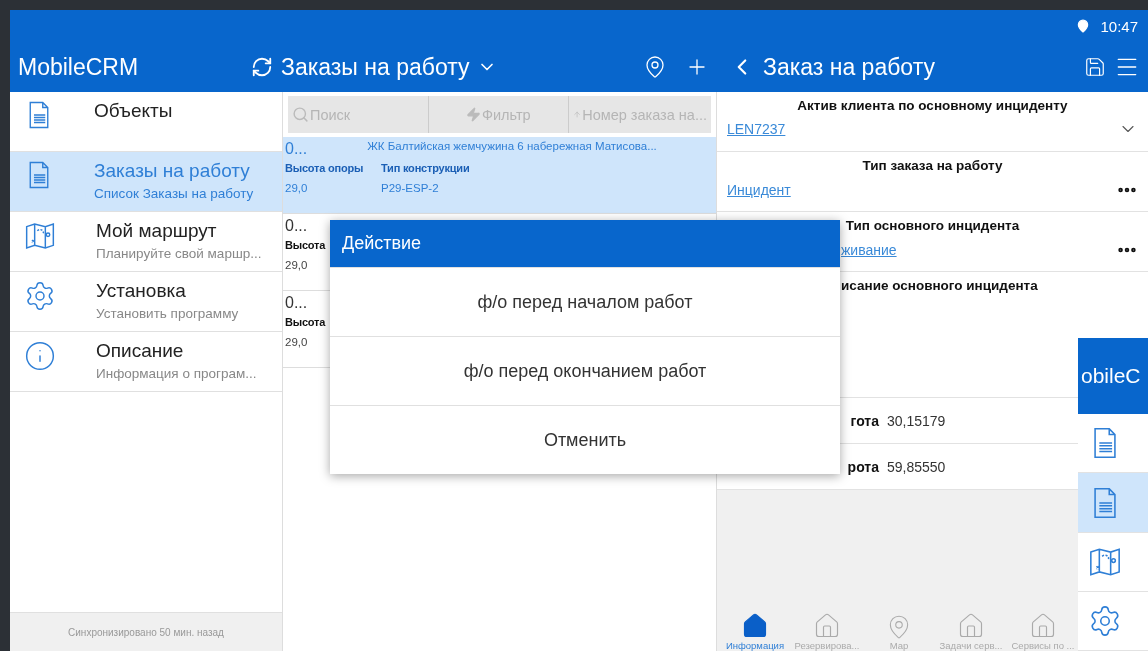 This screenshot has height=651, width=1148. Describe the element at coordinates (899, 630) in the screenshot. I see `bottom-tab: Мар` at that location.